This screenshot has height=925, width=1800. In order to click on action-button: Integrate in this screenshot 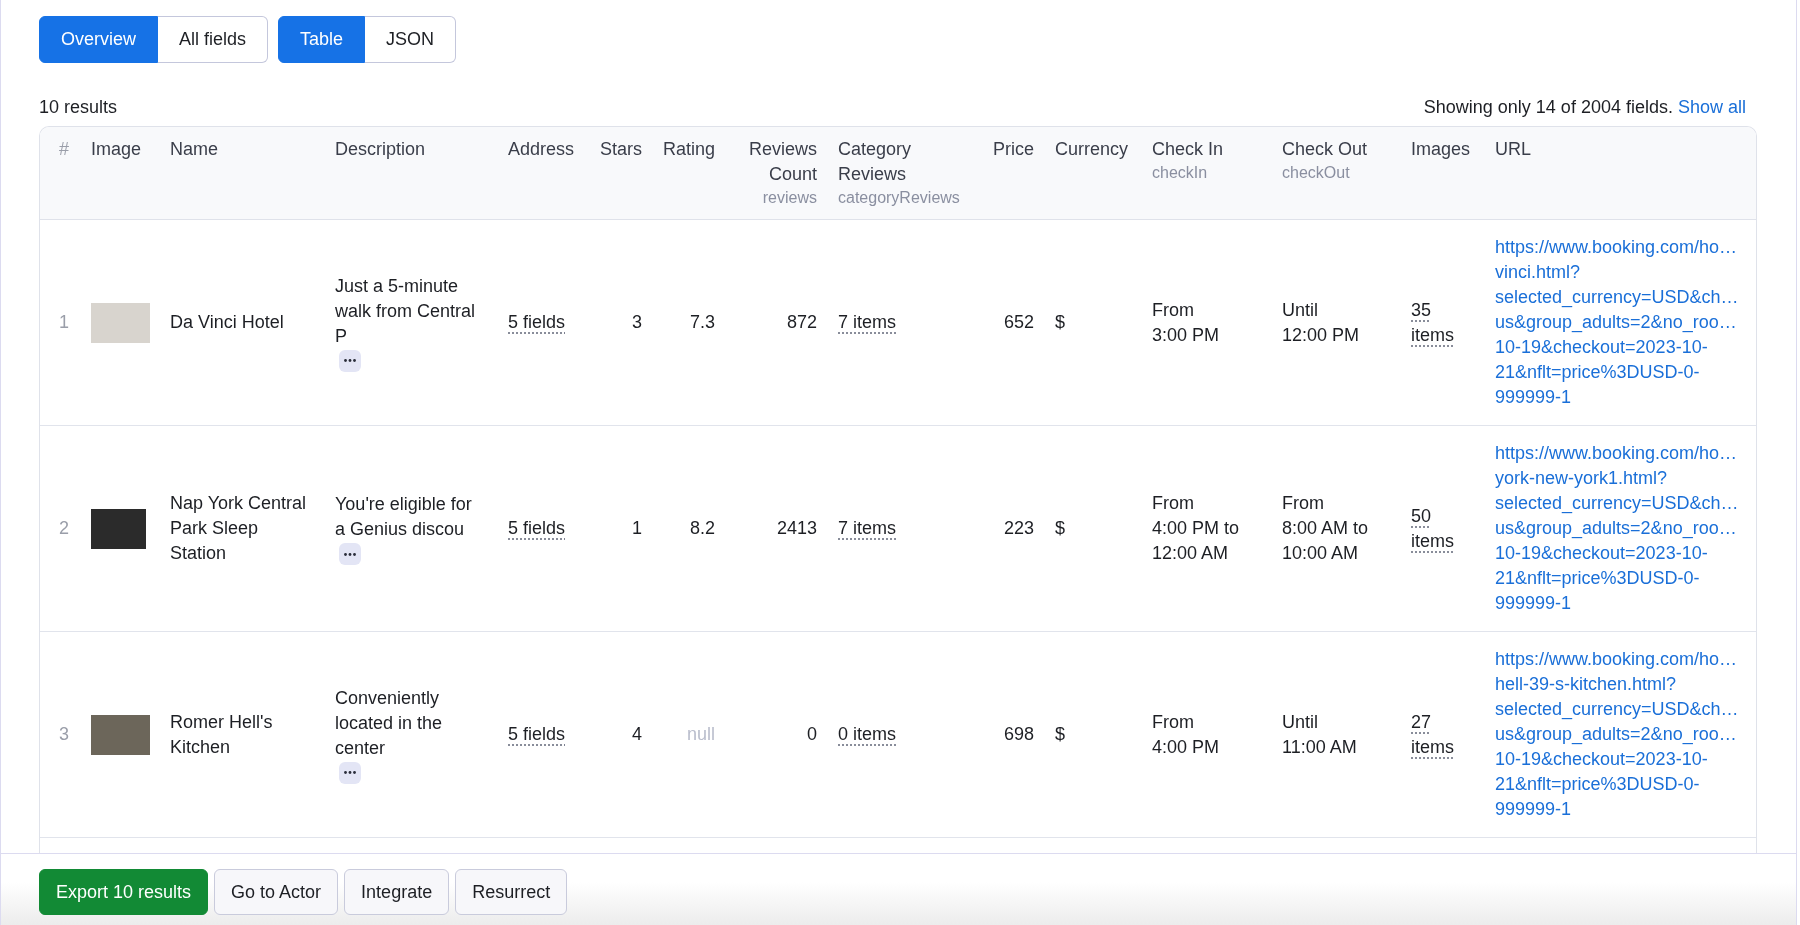, I will do `click(397, 892)`.